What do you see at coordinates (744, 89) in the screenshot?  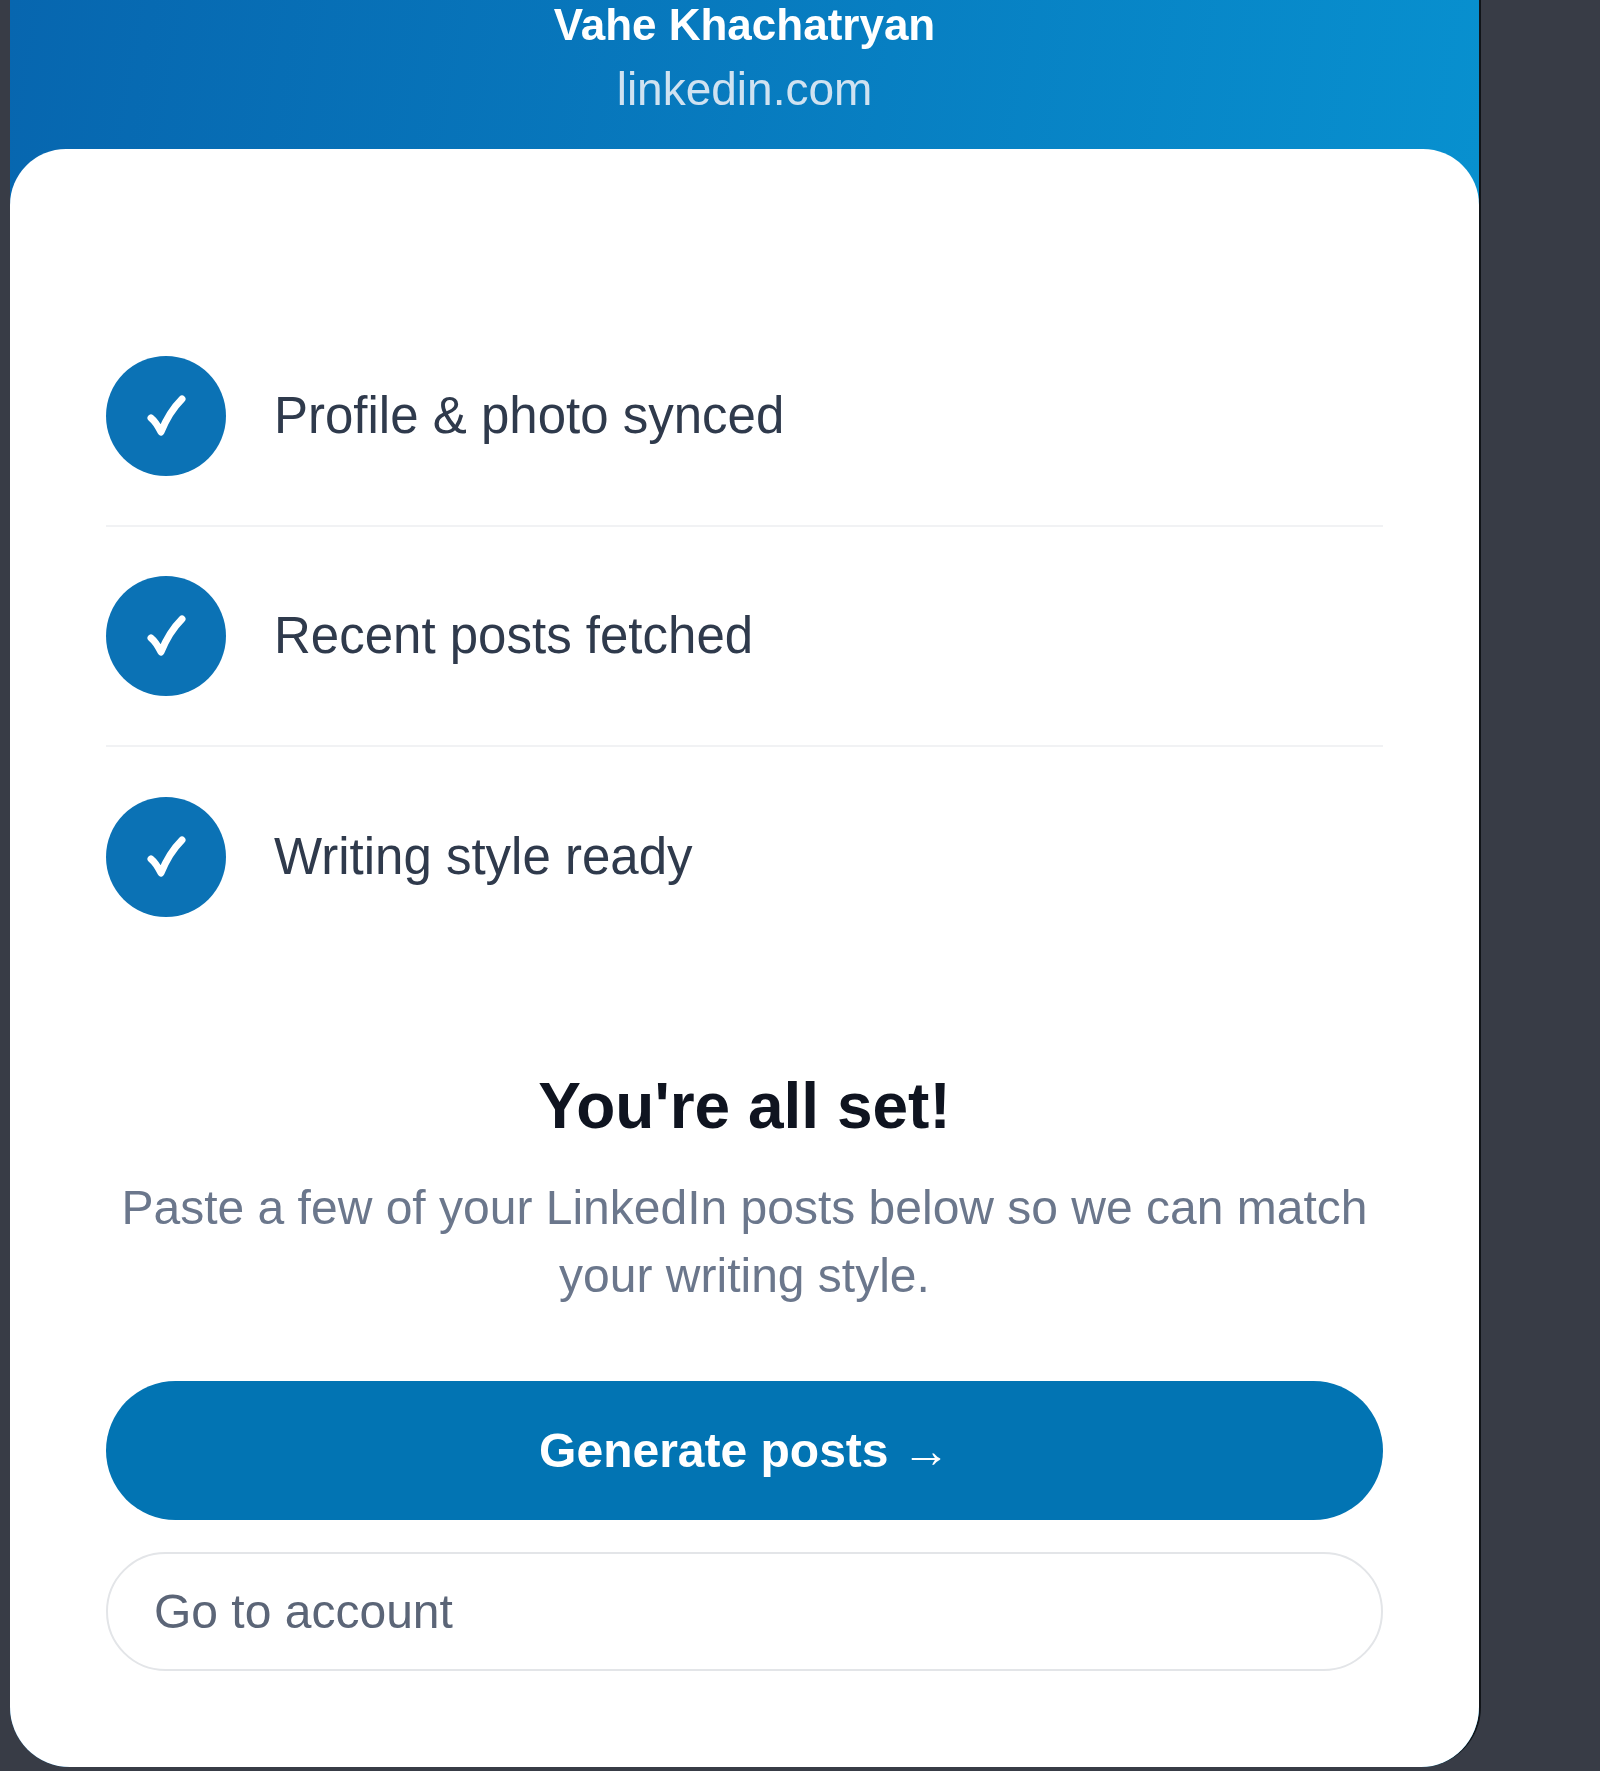 I see `source-domain: linkedin.com` at bounding box center [744, 89].